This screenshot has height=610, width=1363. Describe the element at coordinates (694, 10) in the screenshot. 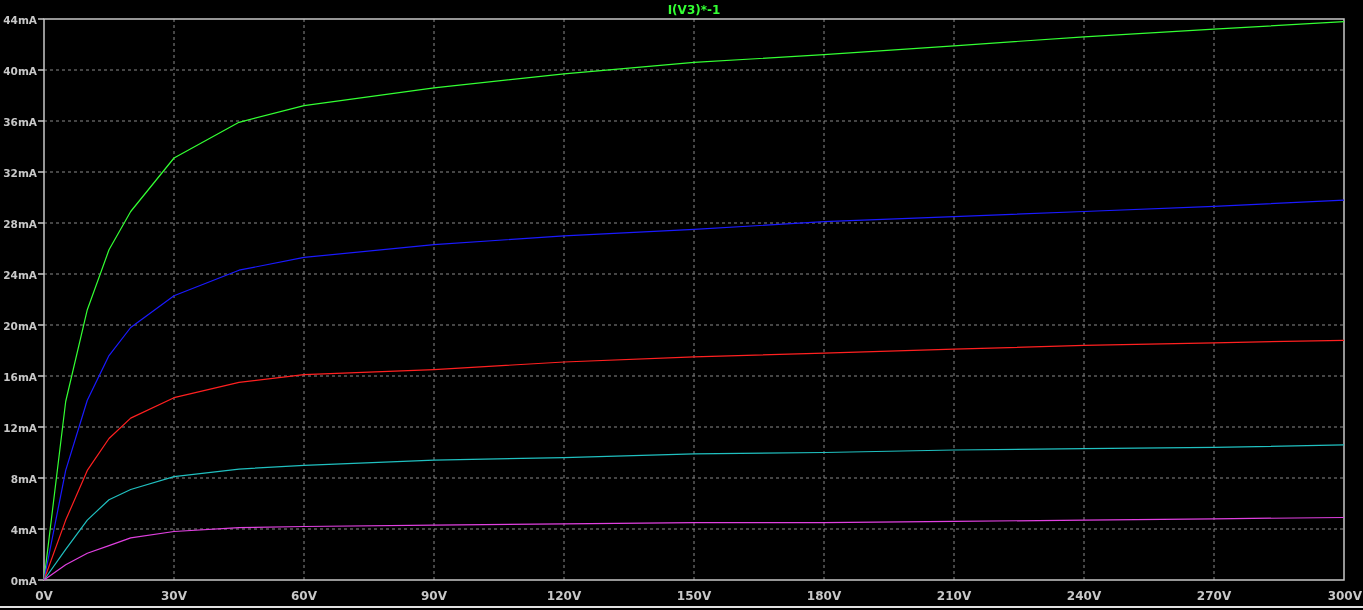

I see `chart-title: I(V3)*-1` at that location.